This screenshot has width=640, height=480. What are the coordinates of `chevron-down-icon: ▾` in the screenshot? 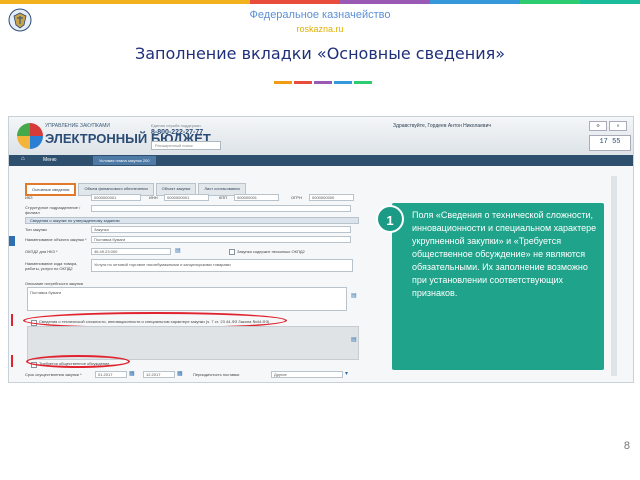 It's located at (346, 373).